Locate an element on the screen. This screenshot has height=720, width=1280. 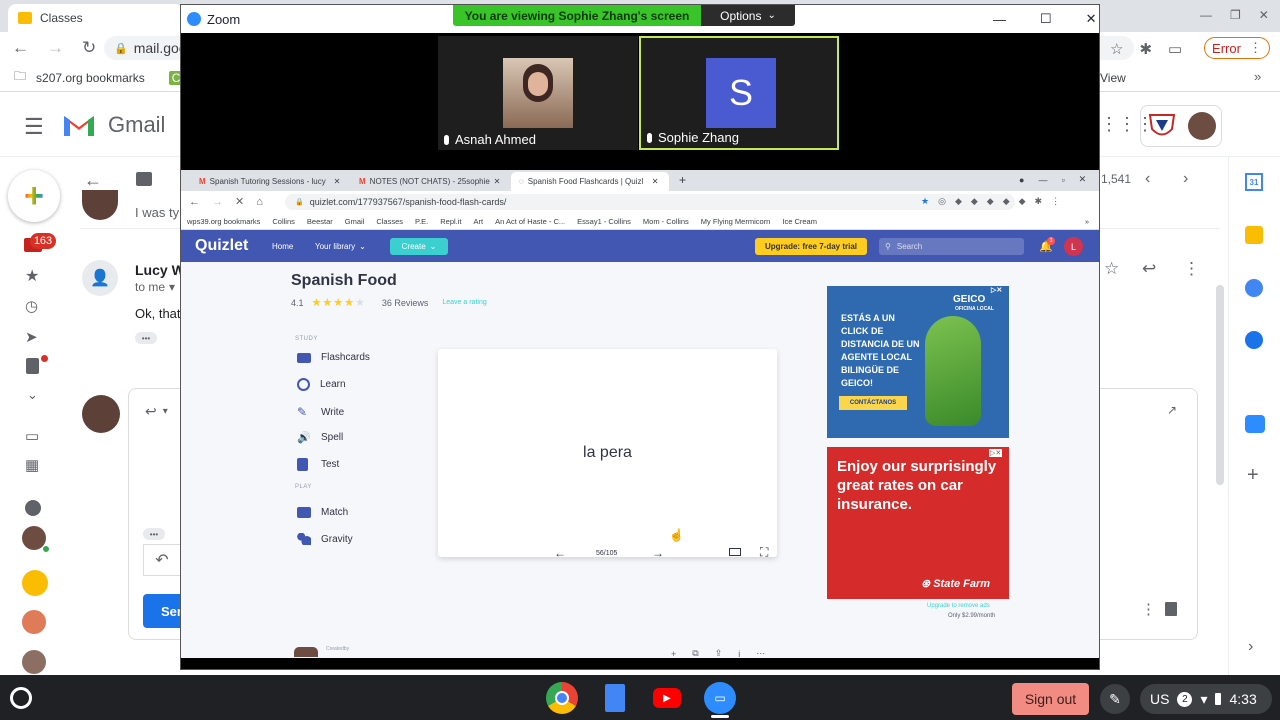
newer-icon: ‹ is located at coordinates (1147, 179).